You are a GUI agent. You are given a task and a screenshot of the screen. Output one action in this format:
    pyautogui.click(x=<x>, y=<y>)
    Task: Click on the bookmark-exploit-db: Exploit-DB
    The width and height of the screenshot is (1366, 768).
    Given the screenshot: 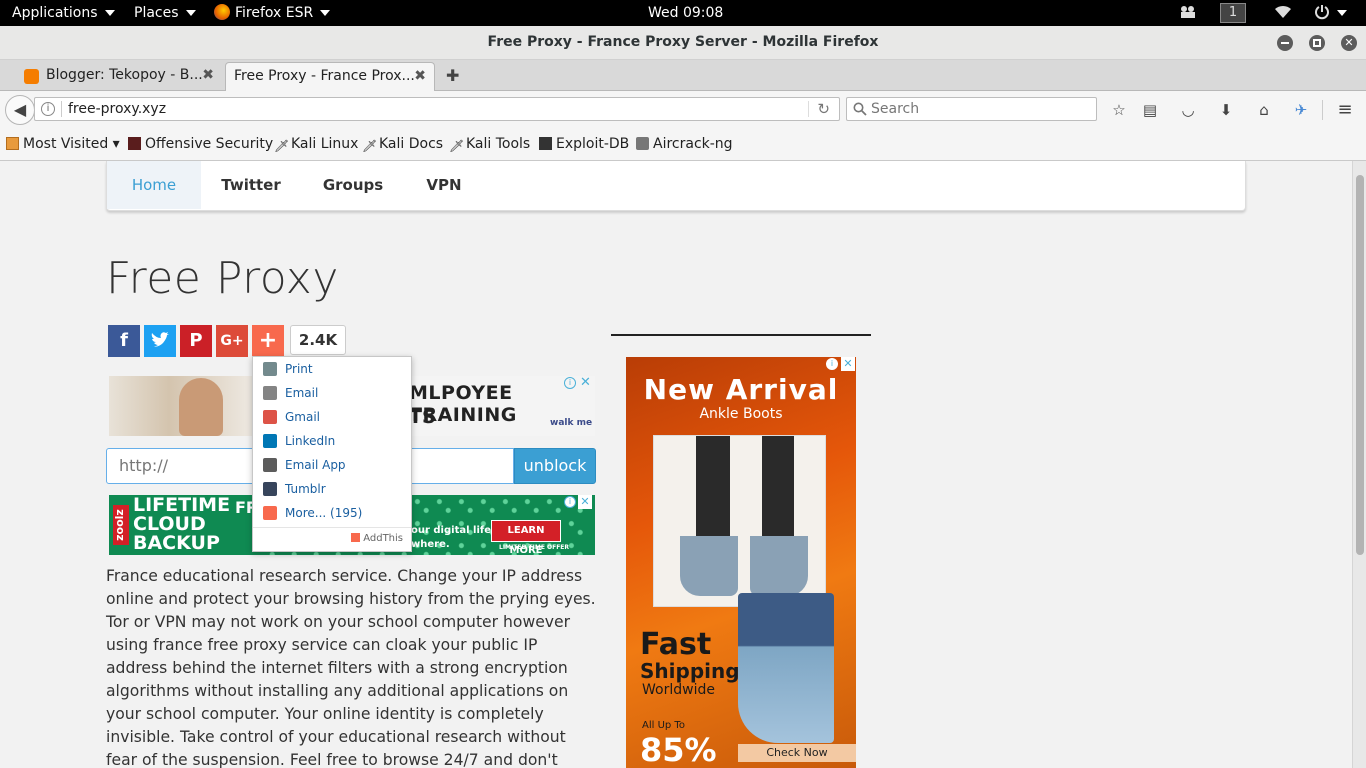 What is the action you would take?
    pyautogui.click(x=584, y=144)
    